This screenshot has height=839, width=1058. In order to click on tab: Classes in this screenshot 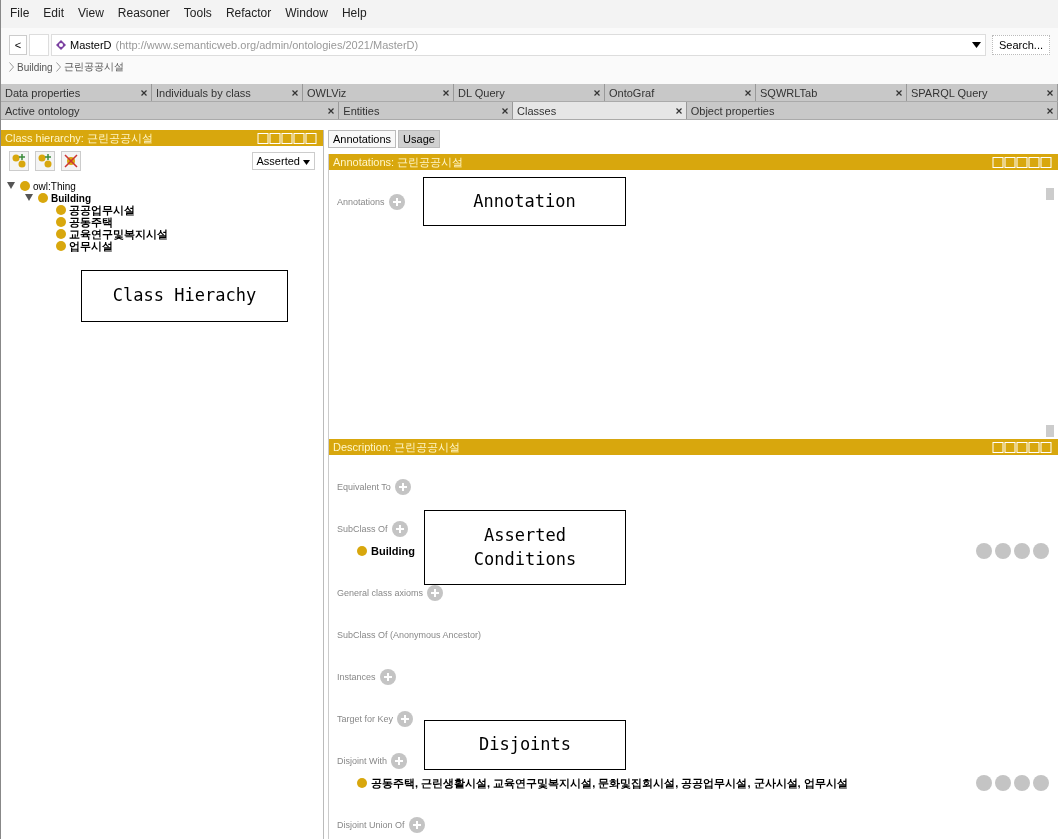, I will do `click(600, 110)`.